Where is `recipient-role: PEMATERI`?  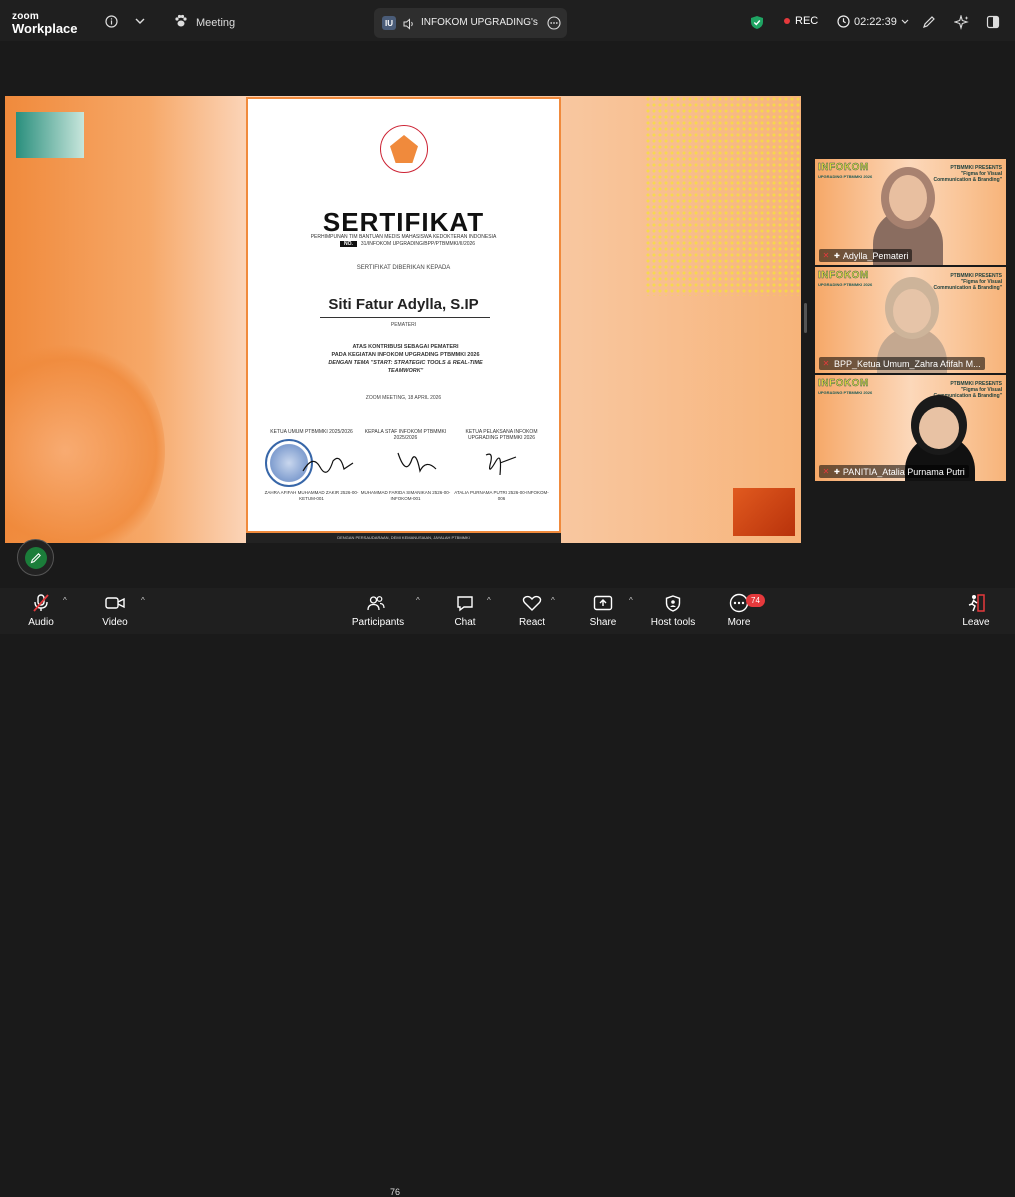 recipient-role: PEMATERI is located at coordinates (403, 325).